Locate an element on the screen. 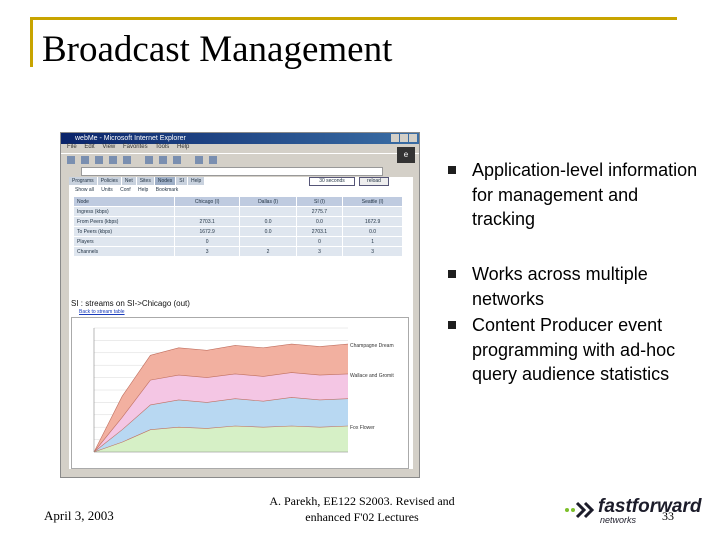 The image size is (720, 540). home-icon is located at coordinates (127, 160).